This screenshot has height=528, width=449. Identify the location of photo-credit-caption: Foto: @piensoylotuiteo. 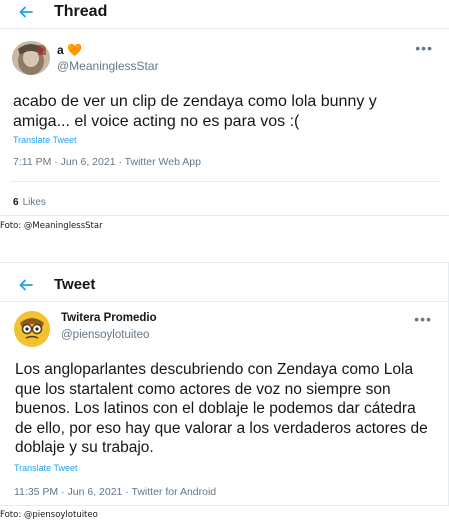
(49, 515).